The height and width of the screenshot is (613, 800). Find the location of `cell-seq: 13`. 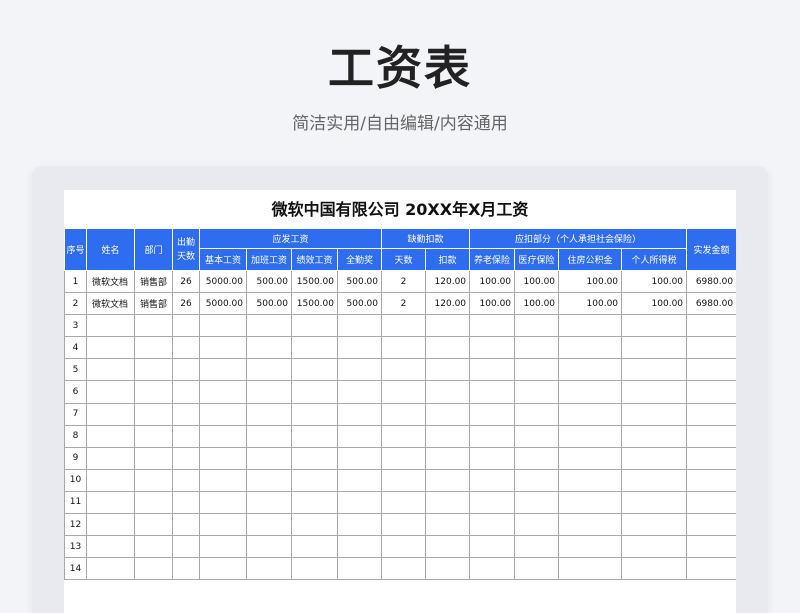

cell-seq: 13 is located at coordinates (75, 547).